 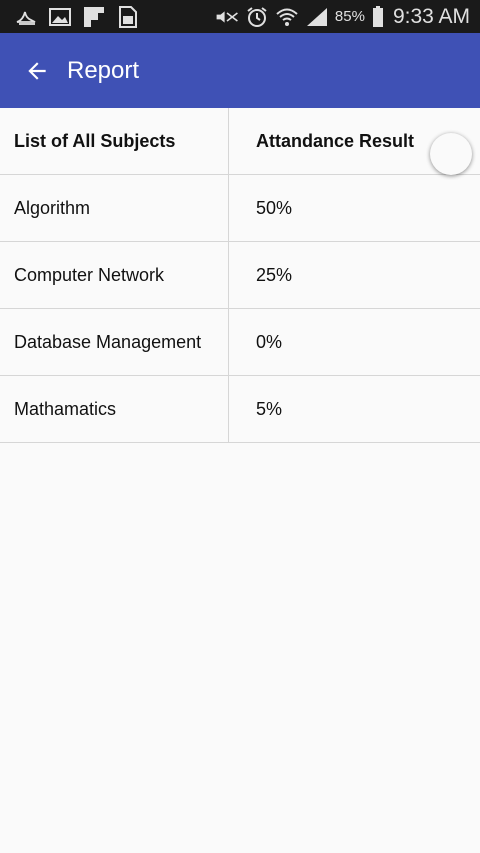 What do you see at coordinates (349, 16) in the screenshot?
I see `battery-percent: 85%` at bounding box center [349, 16].